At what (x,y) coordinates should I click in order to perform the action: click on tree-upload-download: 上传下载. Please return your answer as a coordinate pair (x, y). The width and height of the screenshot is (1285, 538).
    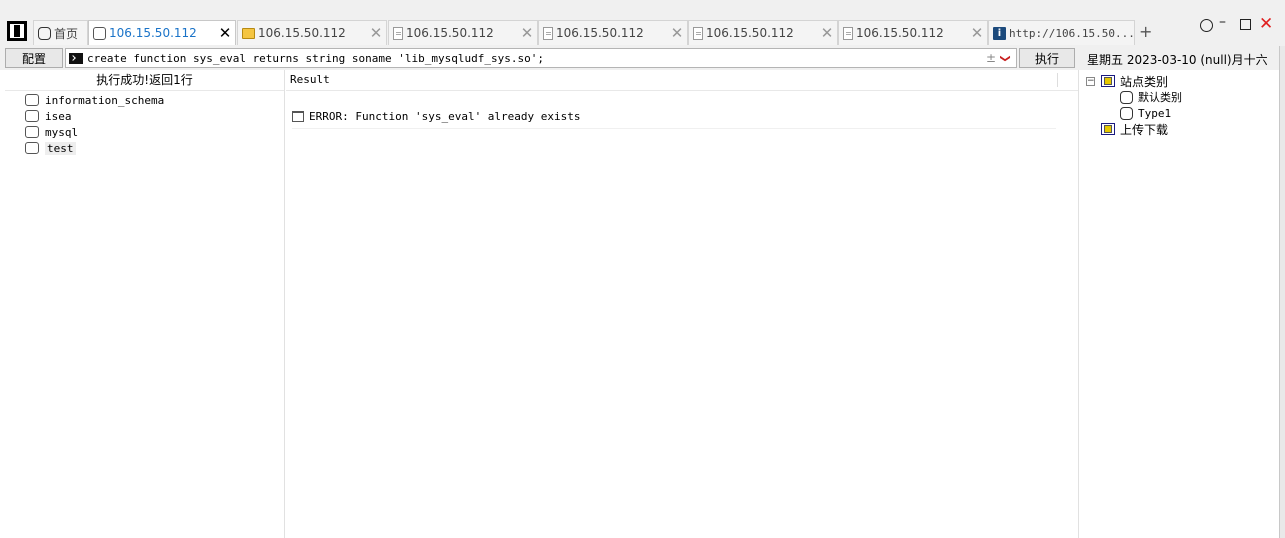
    Looking at the image, I should click on (1134, 129).